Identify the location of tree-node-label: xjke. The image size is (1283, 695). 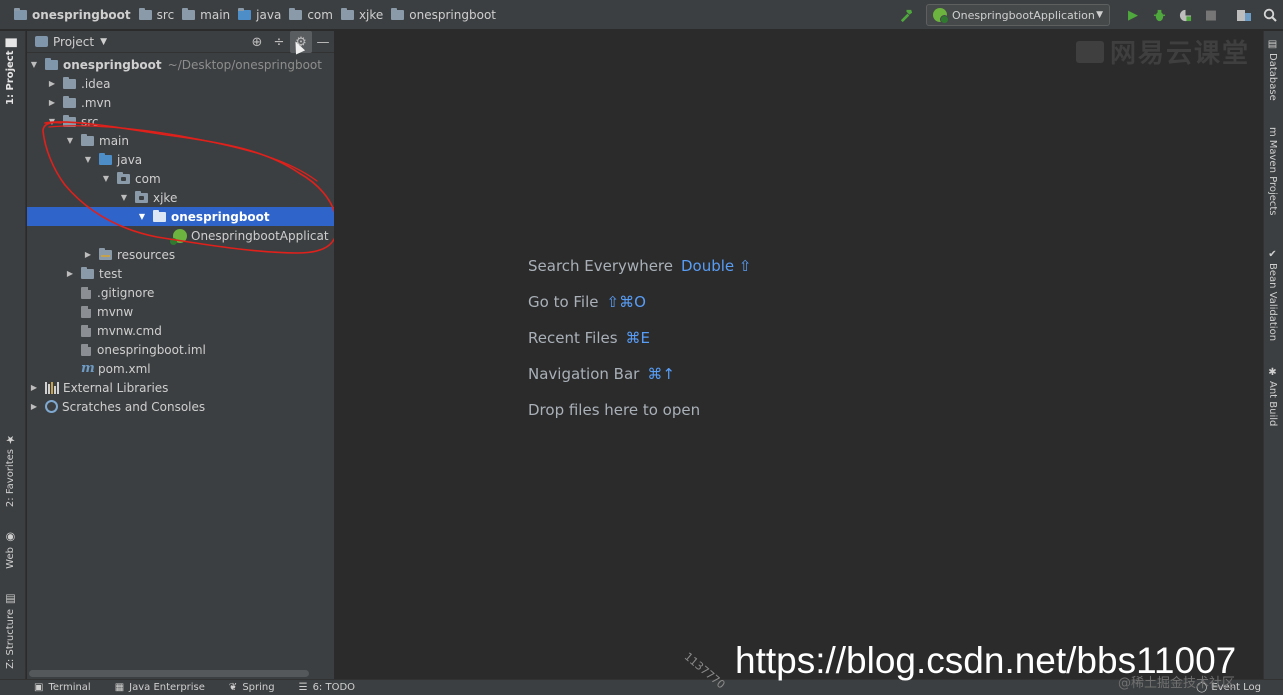
(165, 197).